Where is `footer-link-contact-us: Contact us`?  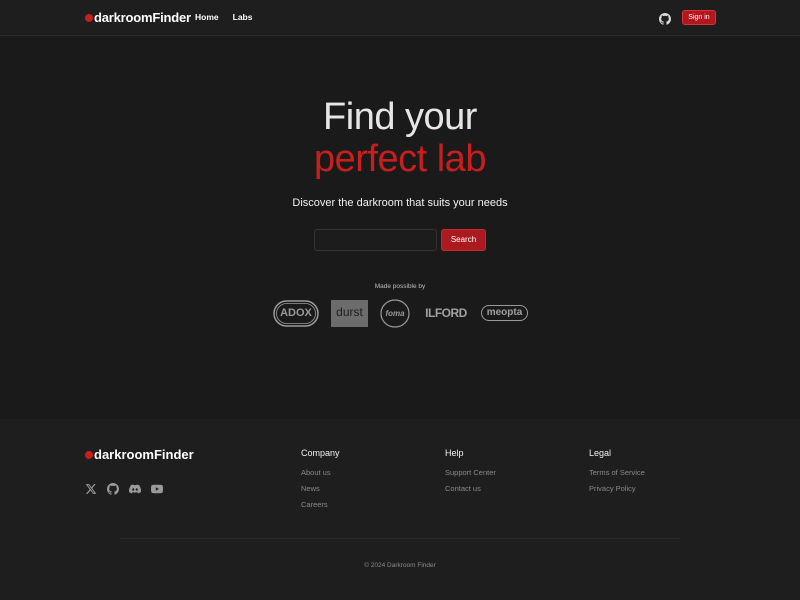 footer-link-contact-us: Contact us is located at coordinates (470, 488).